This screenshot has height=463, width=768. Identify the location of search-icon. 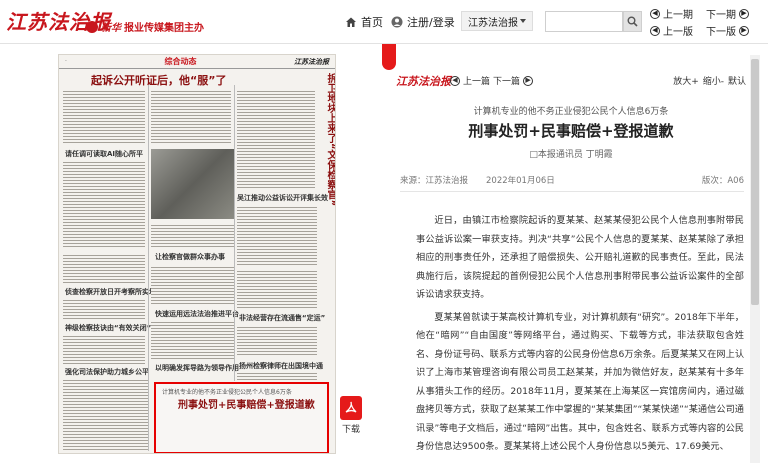
(632, 21).